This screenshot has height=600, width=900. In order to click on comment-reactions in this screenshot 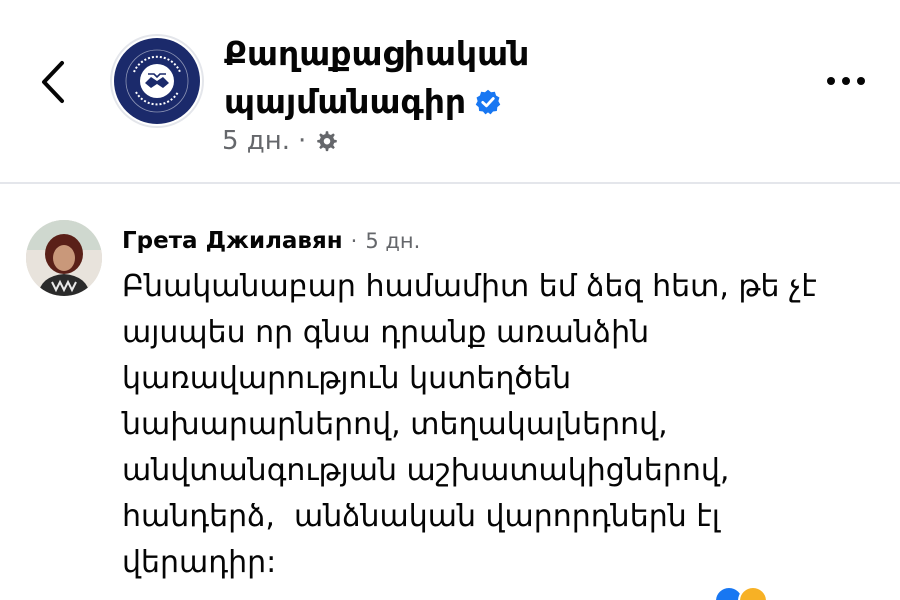, I will do `click(741, 593)`.